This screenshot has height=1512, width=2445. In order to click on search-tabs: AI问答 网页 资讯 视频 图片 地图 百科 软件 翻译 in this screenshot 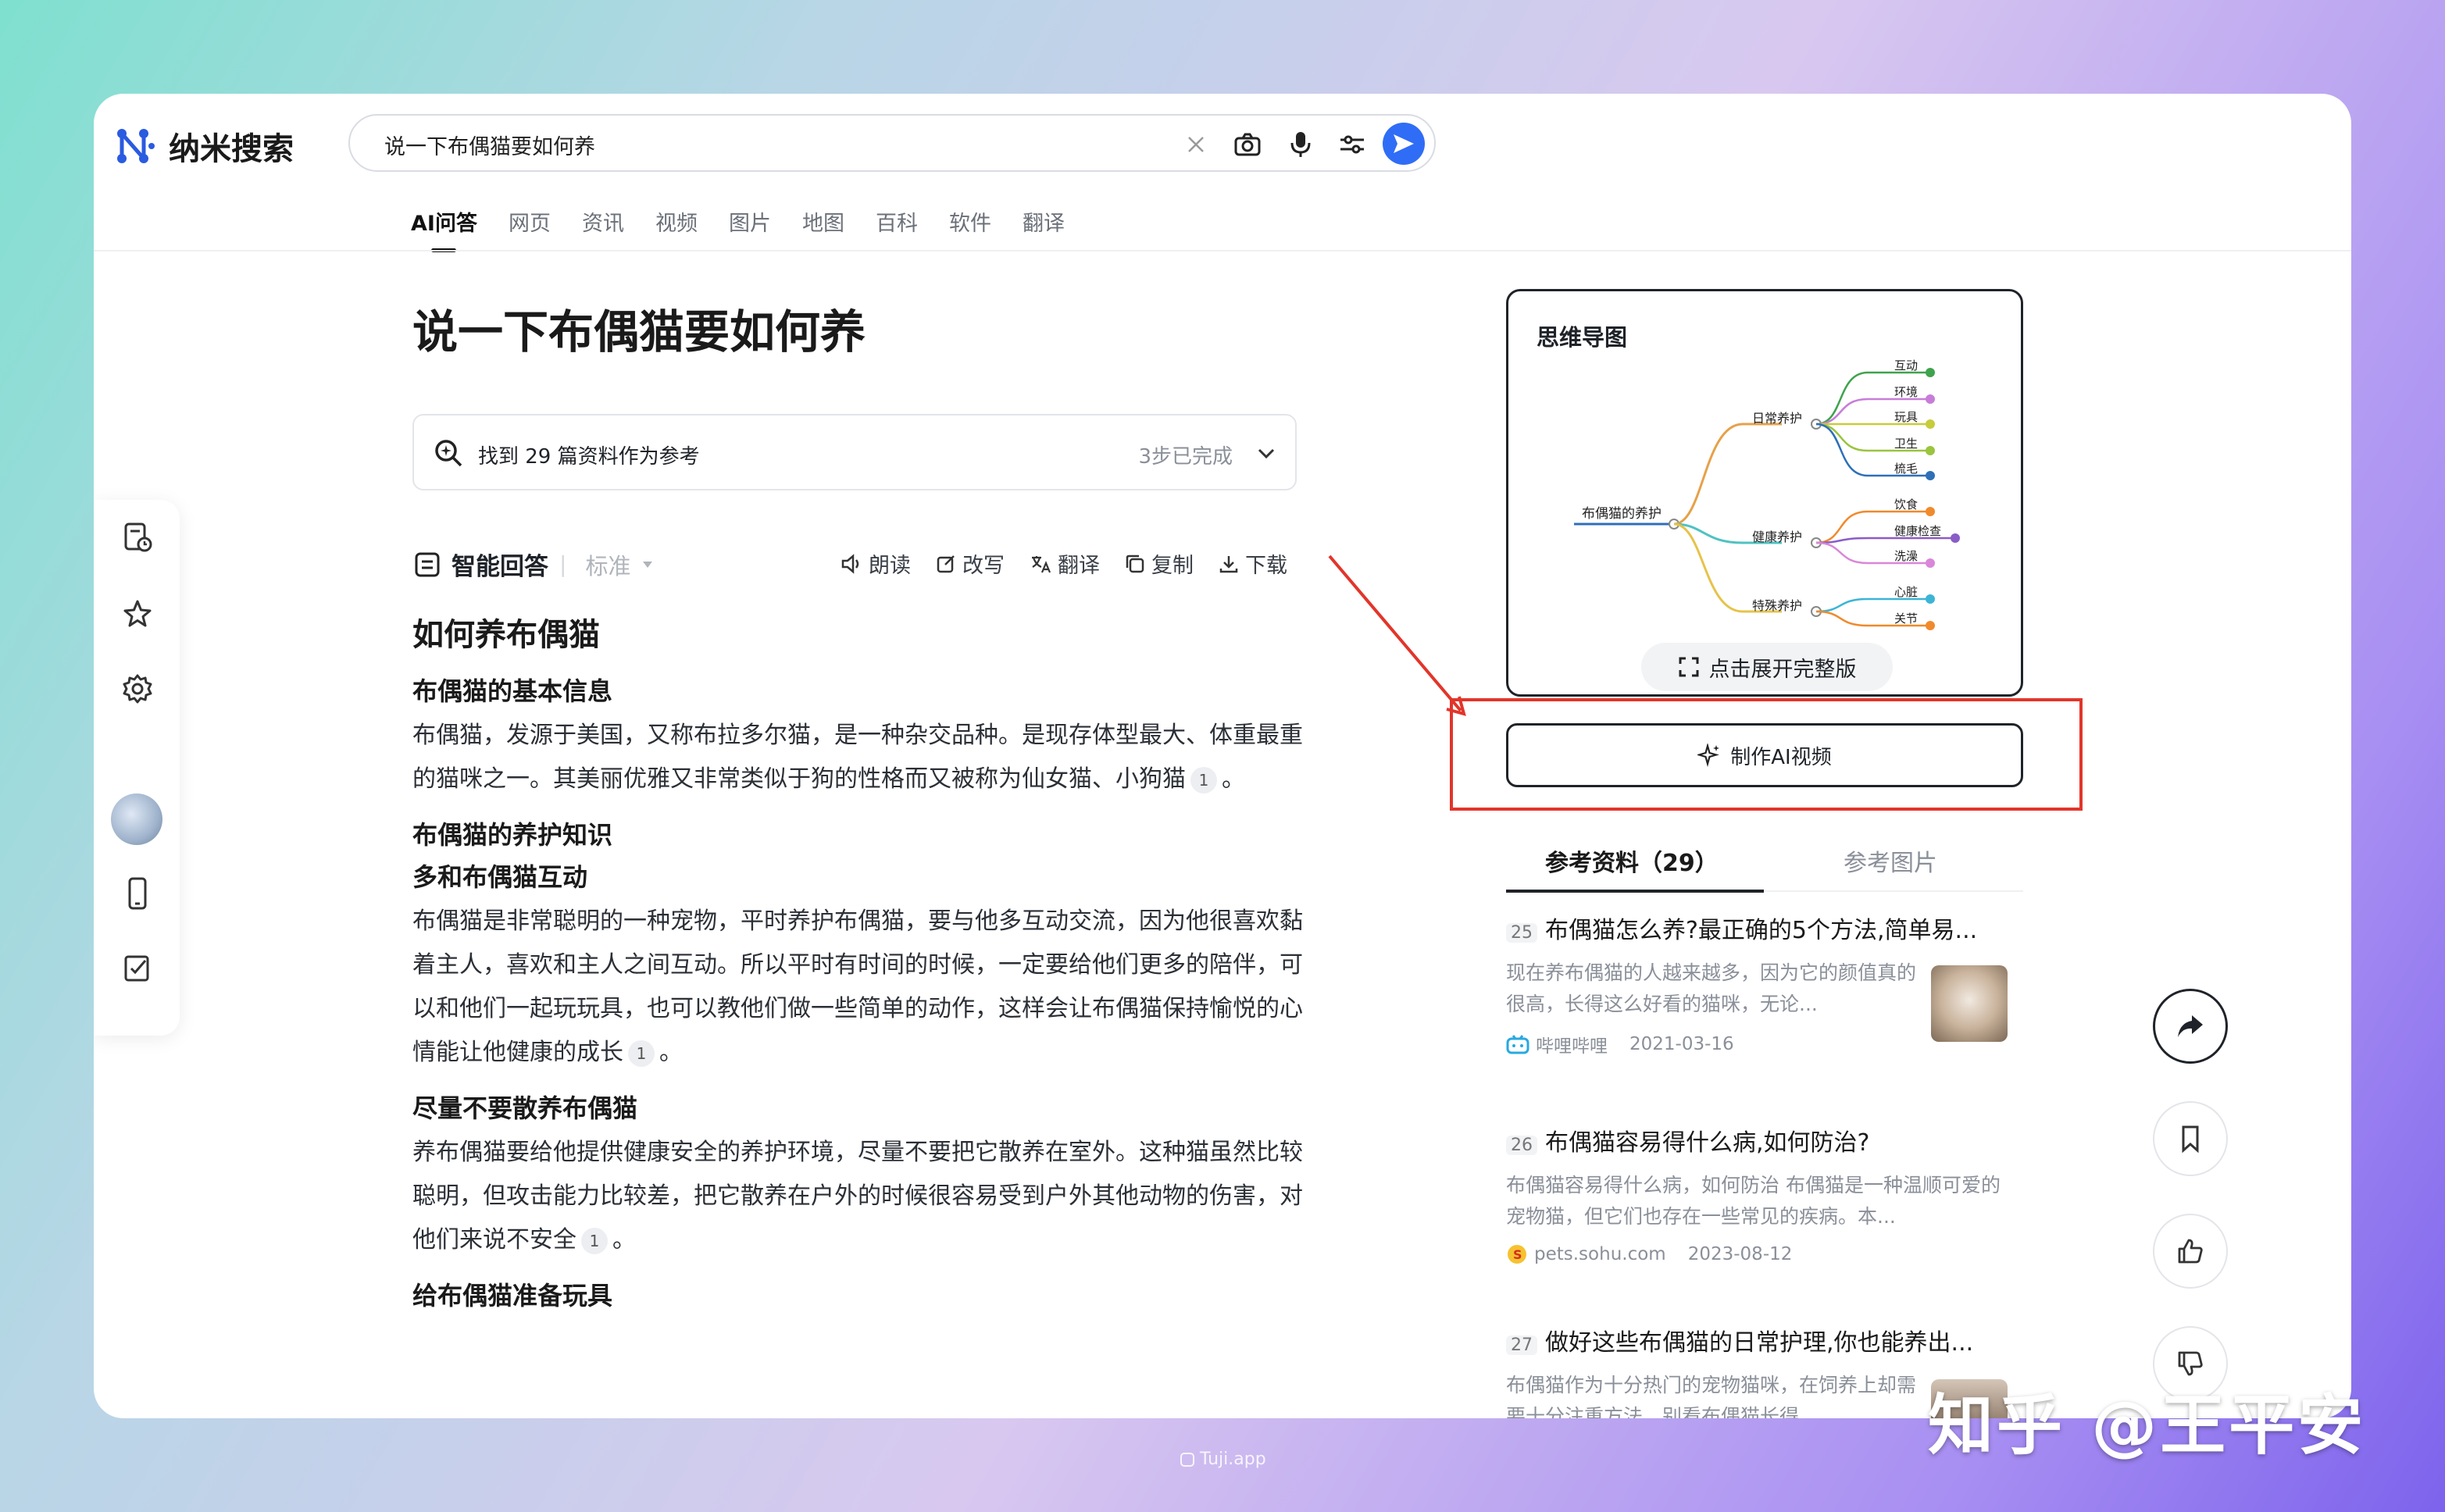, I will do `click(738, 229)`.